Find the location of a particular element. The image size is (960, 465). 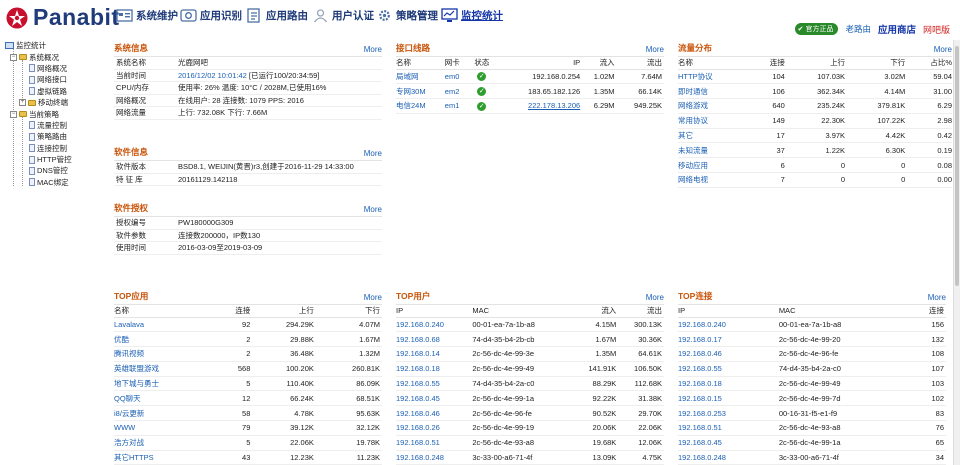

link-name: 电信24M is located at coordinates (420, 106).